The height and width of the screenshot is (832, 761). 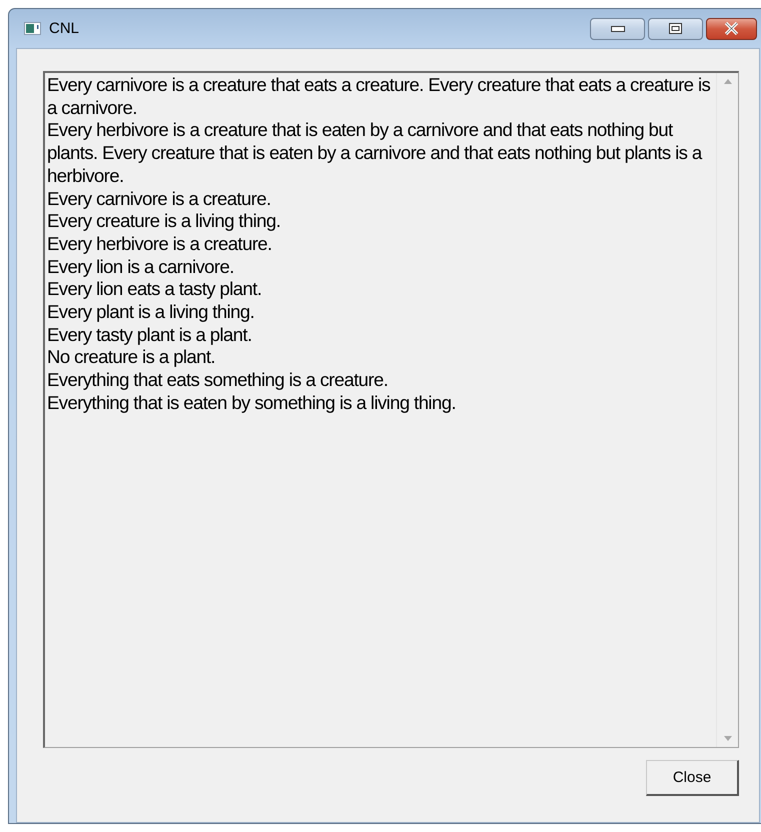 What do you see at coordinates (141, 267) in the screenshot?
I see `text-line: Every lion is a carnivore.` at bounding box center [141, 267].